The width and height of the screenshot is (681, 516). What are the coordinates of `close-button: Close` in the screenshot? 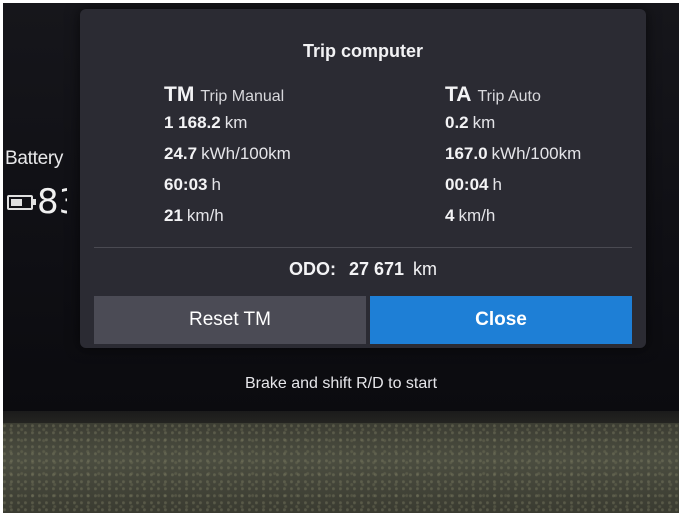 It's located at (501, 320).